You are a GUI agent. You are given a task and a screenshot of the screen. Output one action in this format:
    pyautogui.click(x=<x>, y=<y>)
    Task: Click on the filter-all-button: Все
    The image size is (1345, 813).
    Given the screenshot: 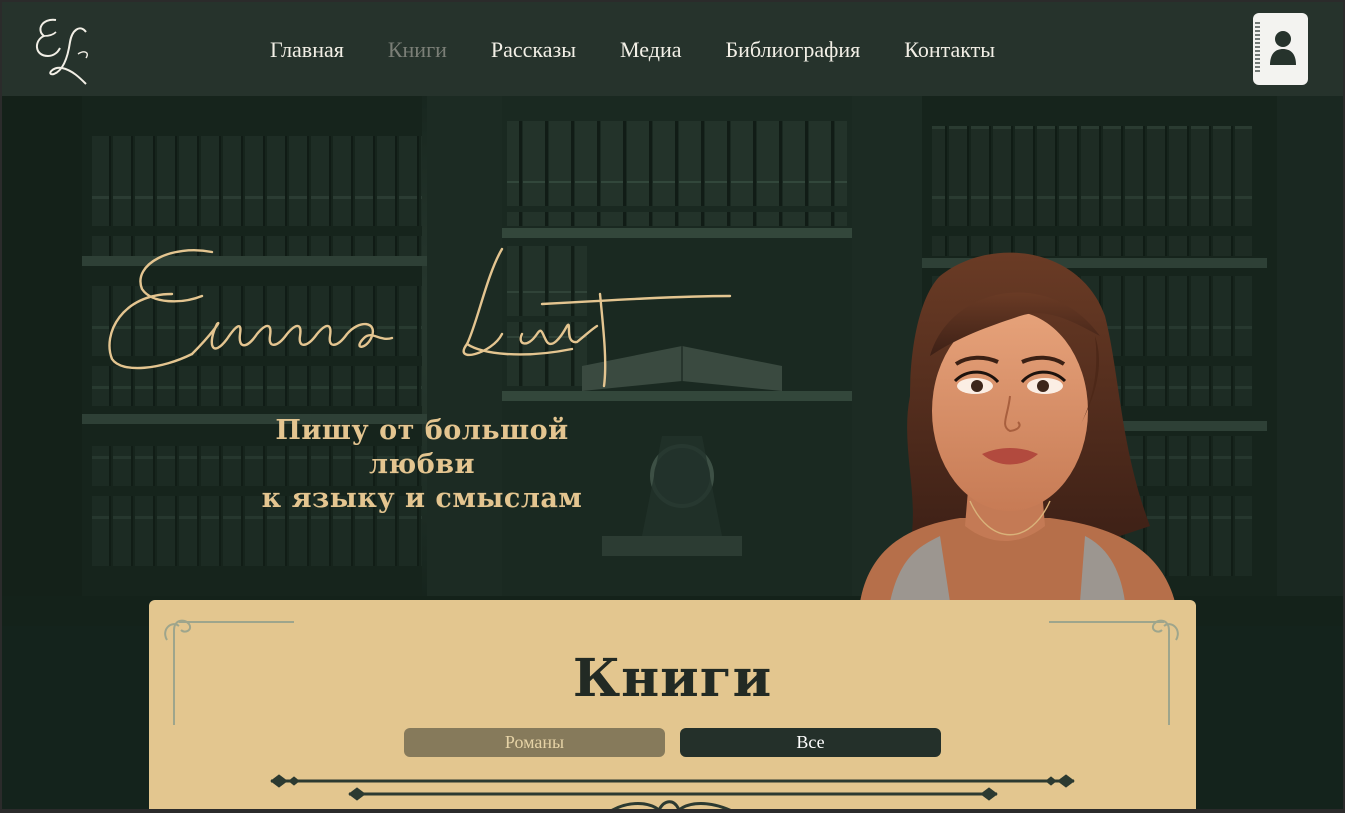 What is the action you would take?
    pyautogui.click(x=810, y=742)
    